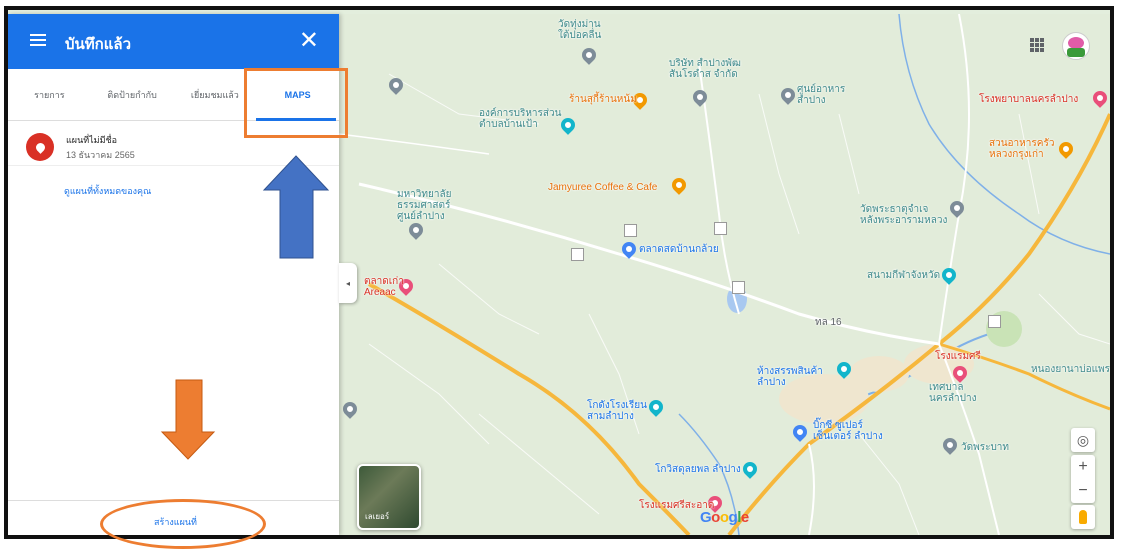  Describe the element at coordinates (38, 40) in the screenshot. I see `hamburger-menu-icon` at that location.